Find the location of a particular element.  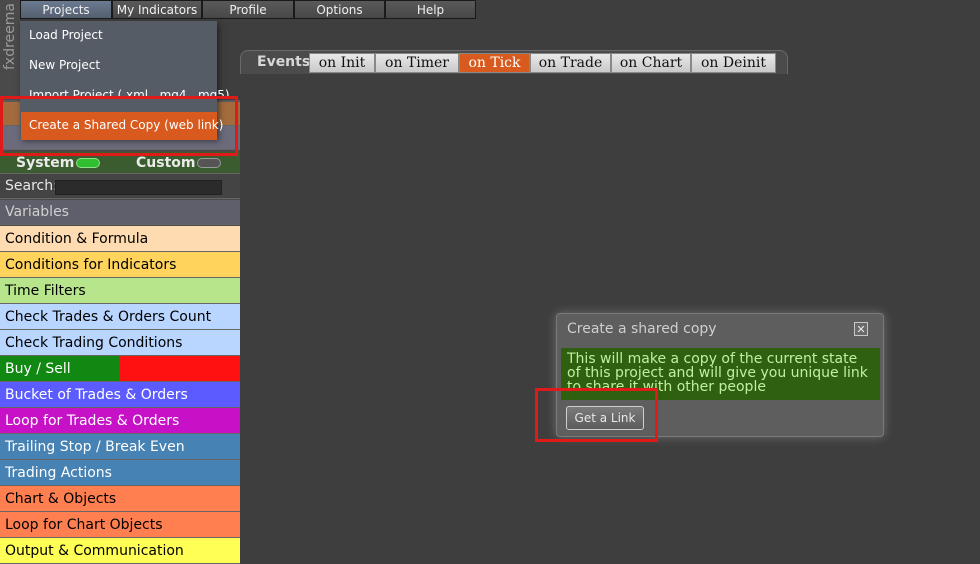

sidebar-item-label: Condition & Formula is located at coordinates (77, 238).